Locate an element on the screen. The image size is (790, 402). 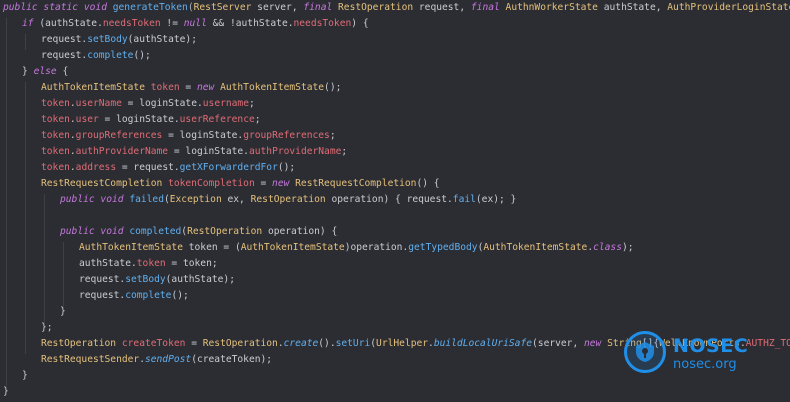
code-token: )operation. is located at coordinates (376, 247).